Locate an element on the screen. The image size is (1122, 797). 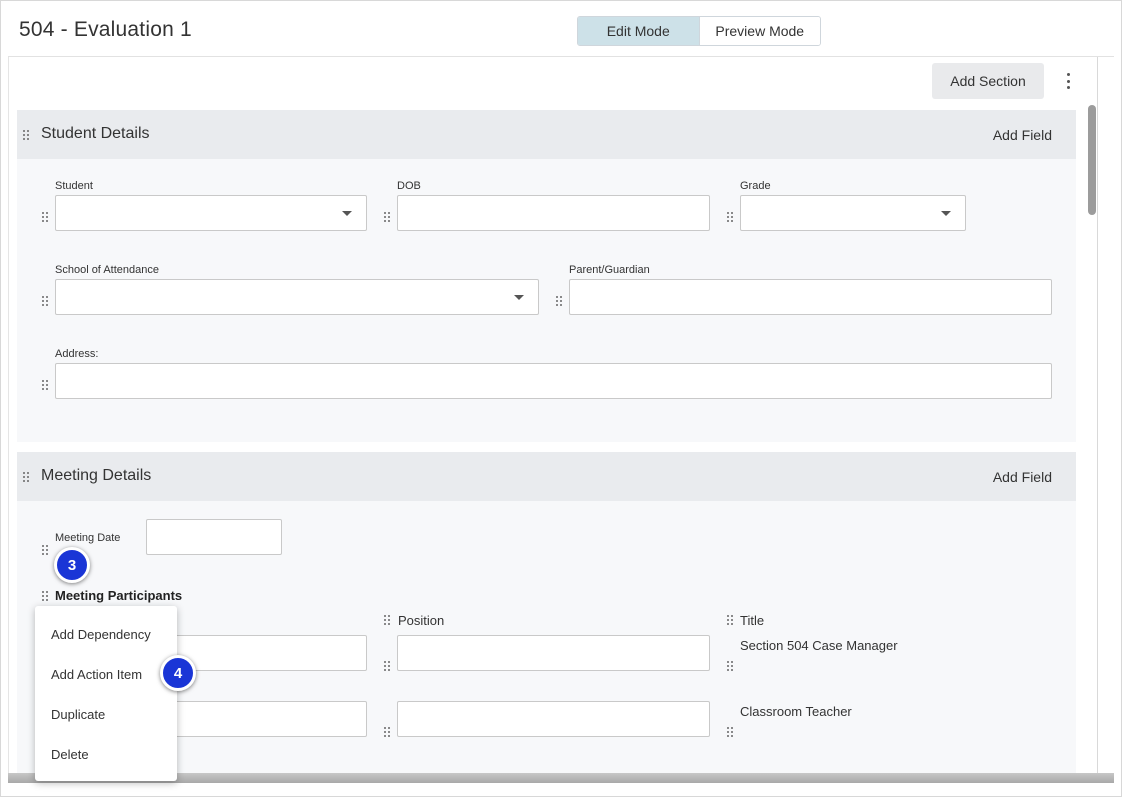
school-select is located at coordinates (297, 297).